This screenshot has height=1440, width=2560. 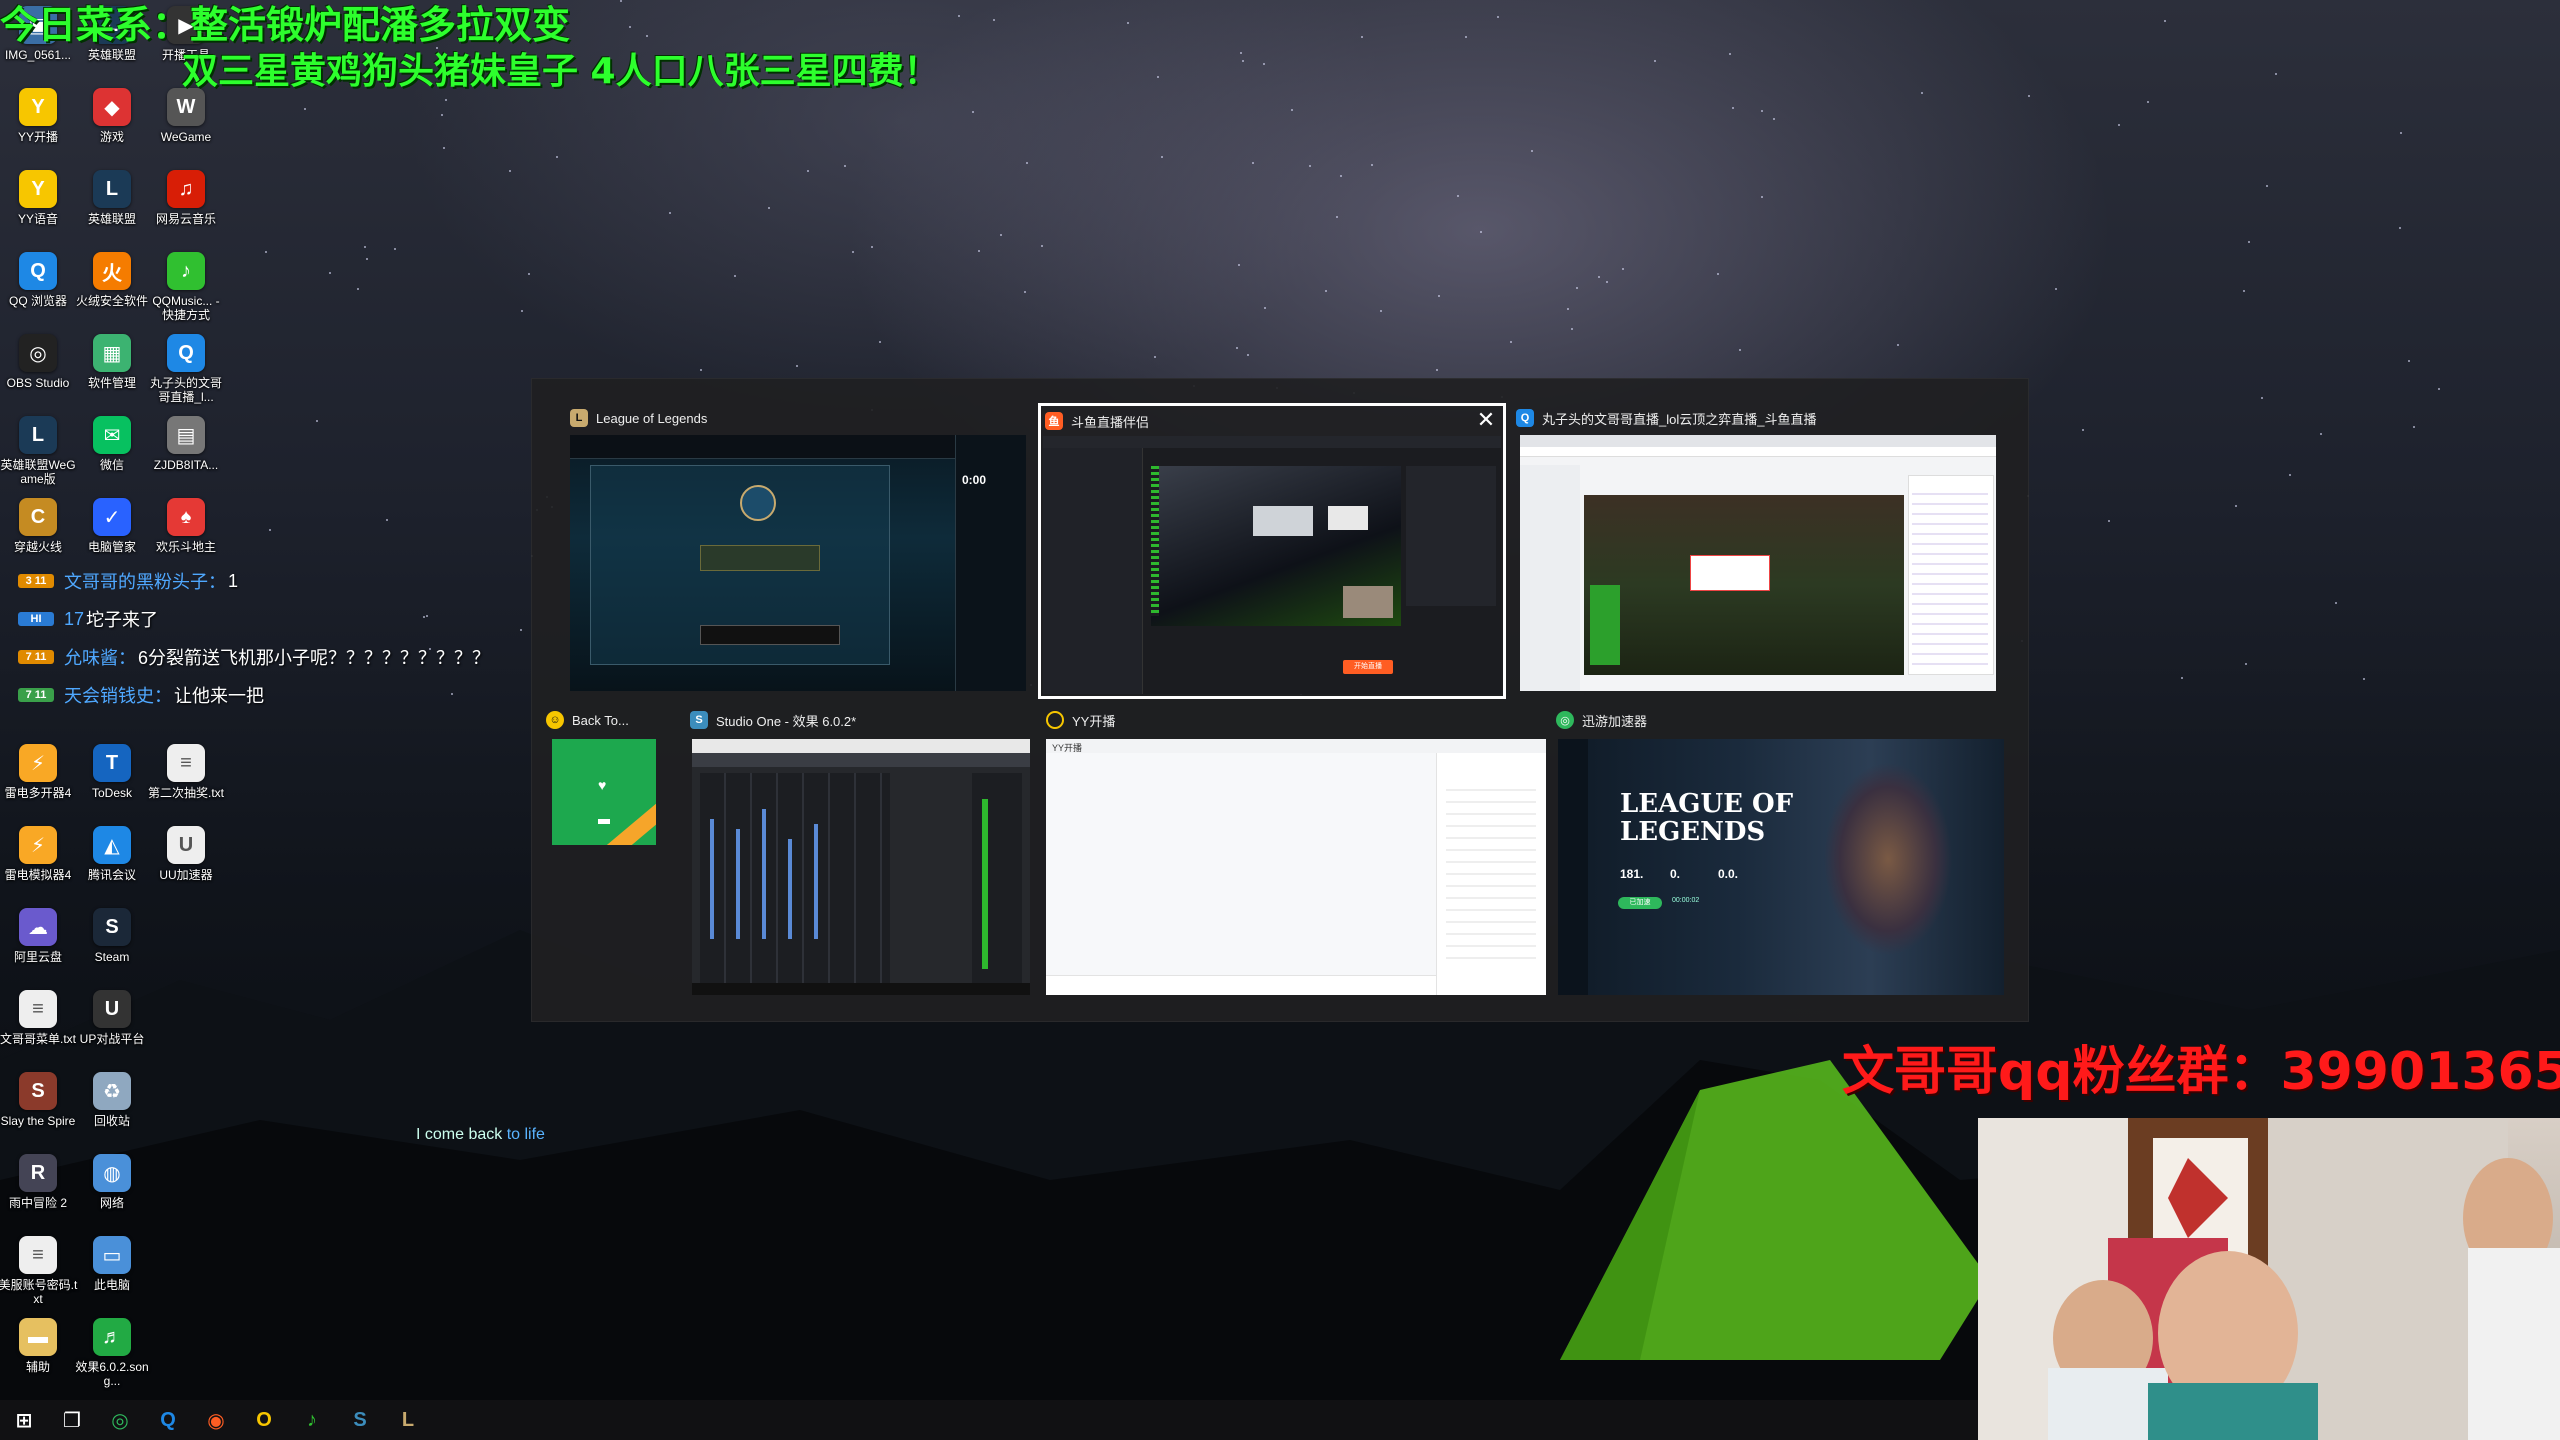 I want to click on danmaku-line: 7 11 允味酱： 6分裂箭送飞机那小子呢？？？？？？？？？, so click(x=278, y=657).